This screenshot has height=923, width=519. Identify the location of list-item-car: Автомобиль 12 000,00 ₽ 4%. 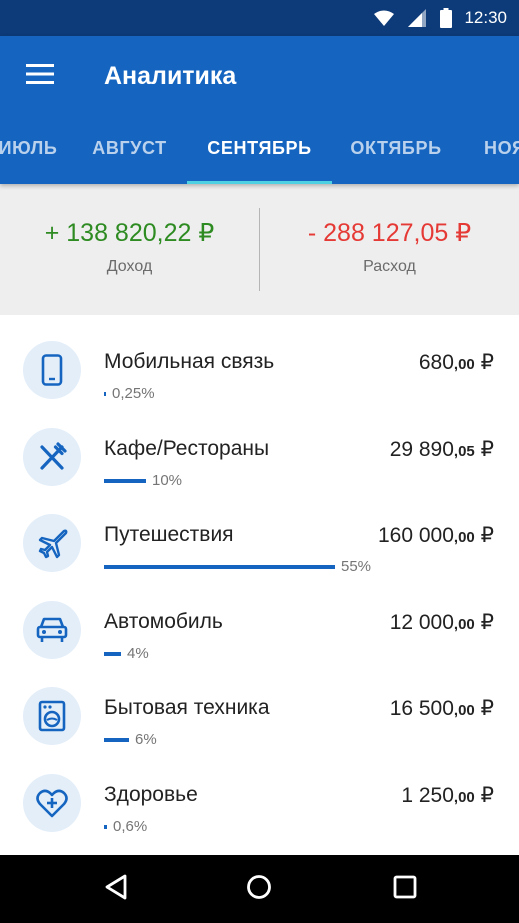
(259, 629).